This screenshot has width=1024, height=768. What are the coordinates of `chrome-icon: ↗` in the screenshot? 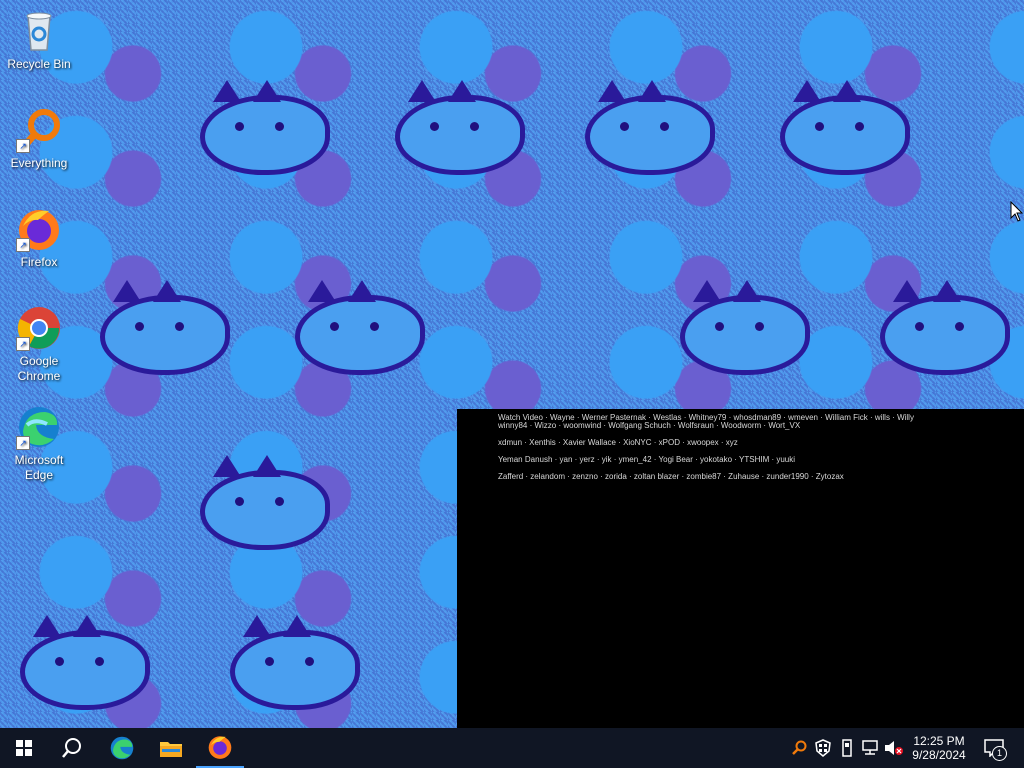 It's located at (39, 328).